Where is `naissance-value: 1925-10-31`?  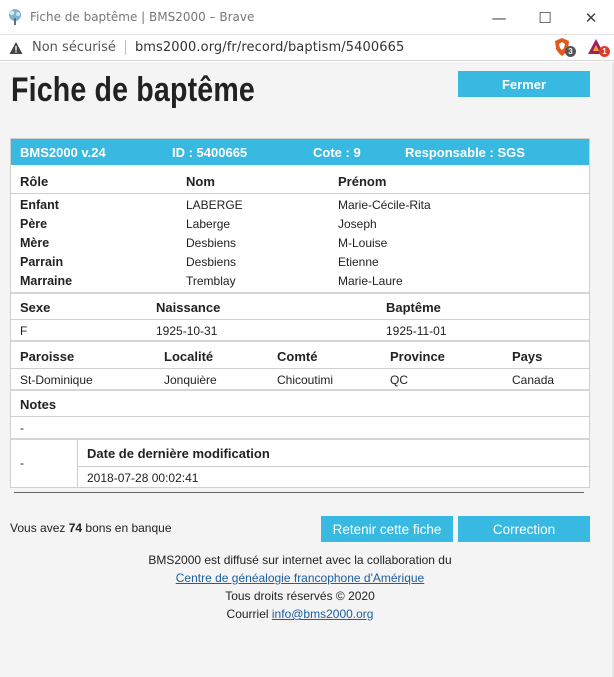
naissance-value: 1925-10-31 is located at coordinates (187, 331).